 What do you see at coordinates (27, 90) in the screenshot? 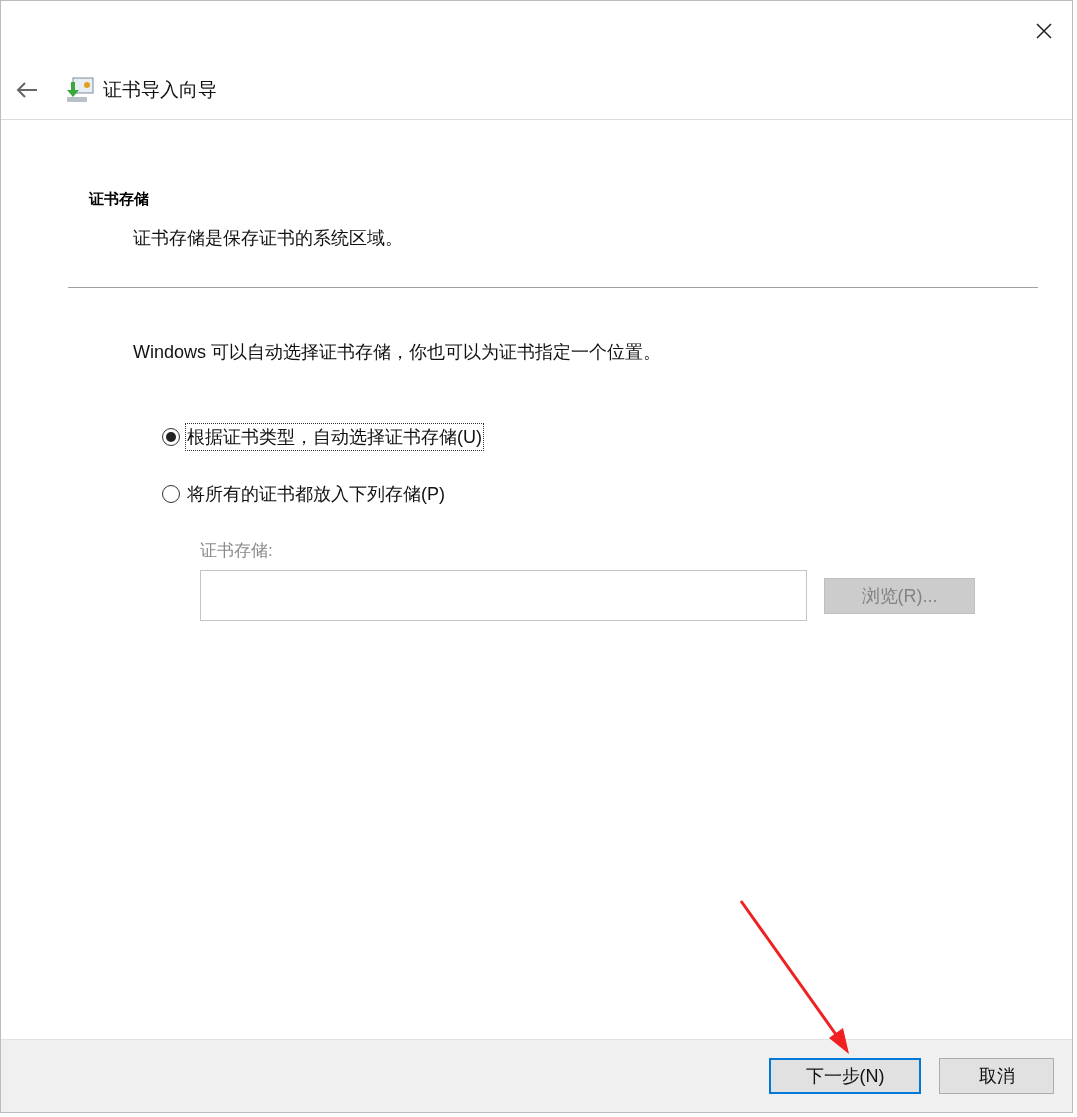
I see `back-arrow-icon` at bounding box center [27, 90].